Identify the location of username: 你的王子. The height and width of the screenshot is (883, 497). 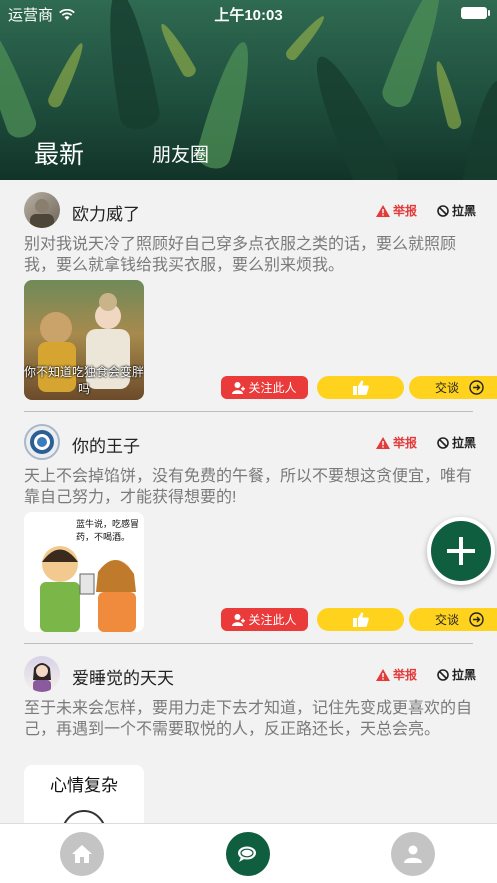
(106, 444).